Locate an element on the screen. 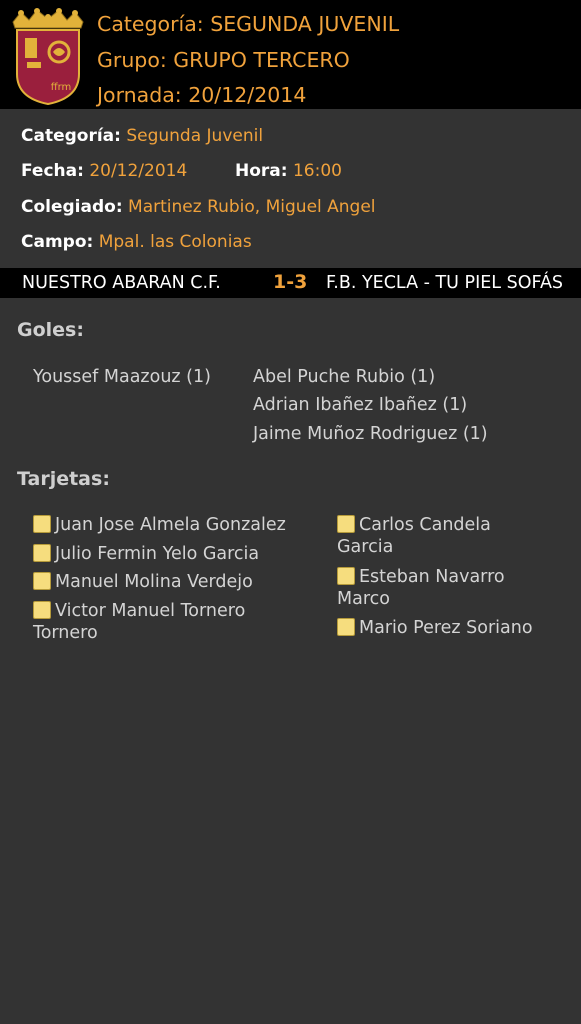 Image resolution: width=581 pixels, height=1024 pixels. categoria-value: Segunda Juvenil is located at coordinates (195, 136).